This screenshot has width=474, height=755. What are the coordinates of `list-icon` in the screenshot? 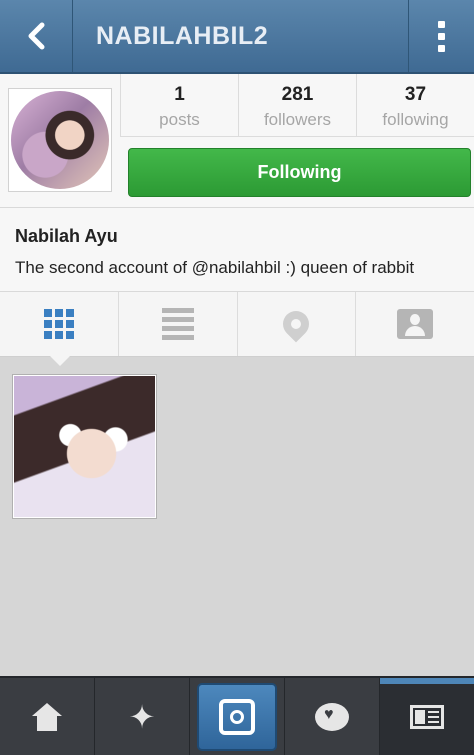 It's located at (177, 324).